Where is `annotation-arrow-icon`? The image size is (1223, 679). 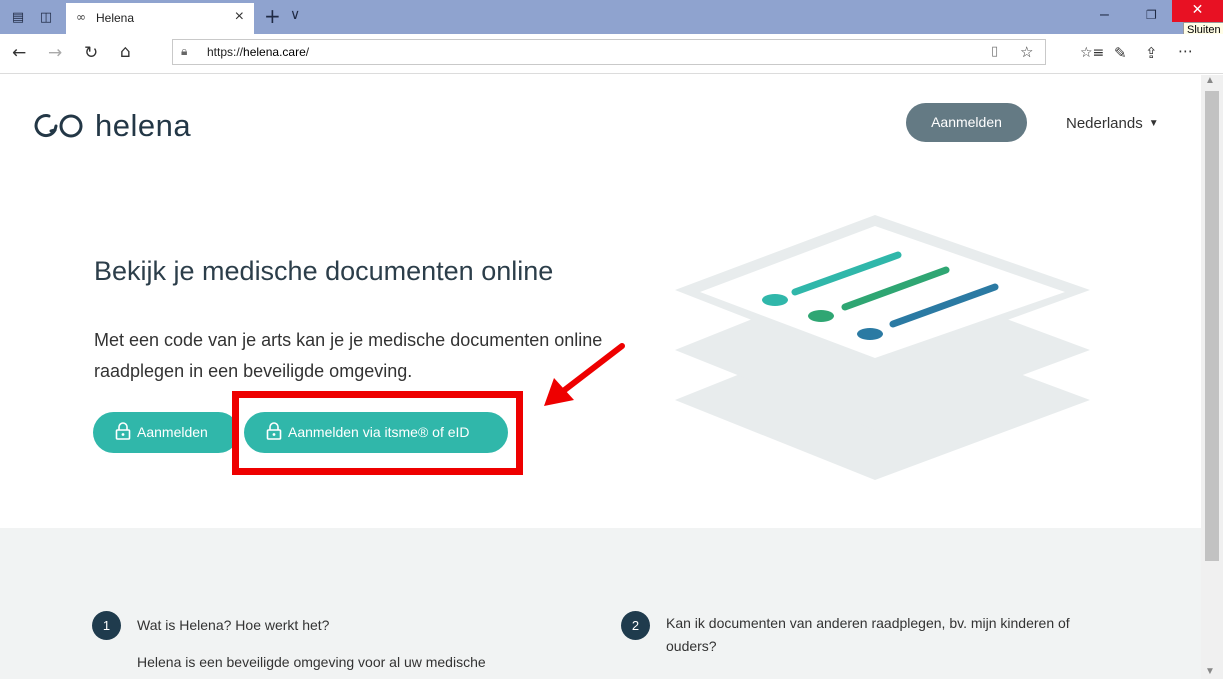 annotation-arrow-icon is located at coordinates (584, 374).